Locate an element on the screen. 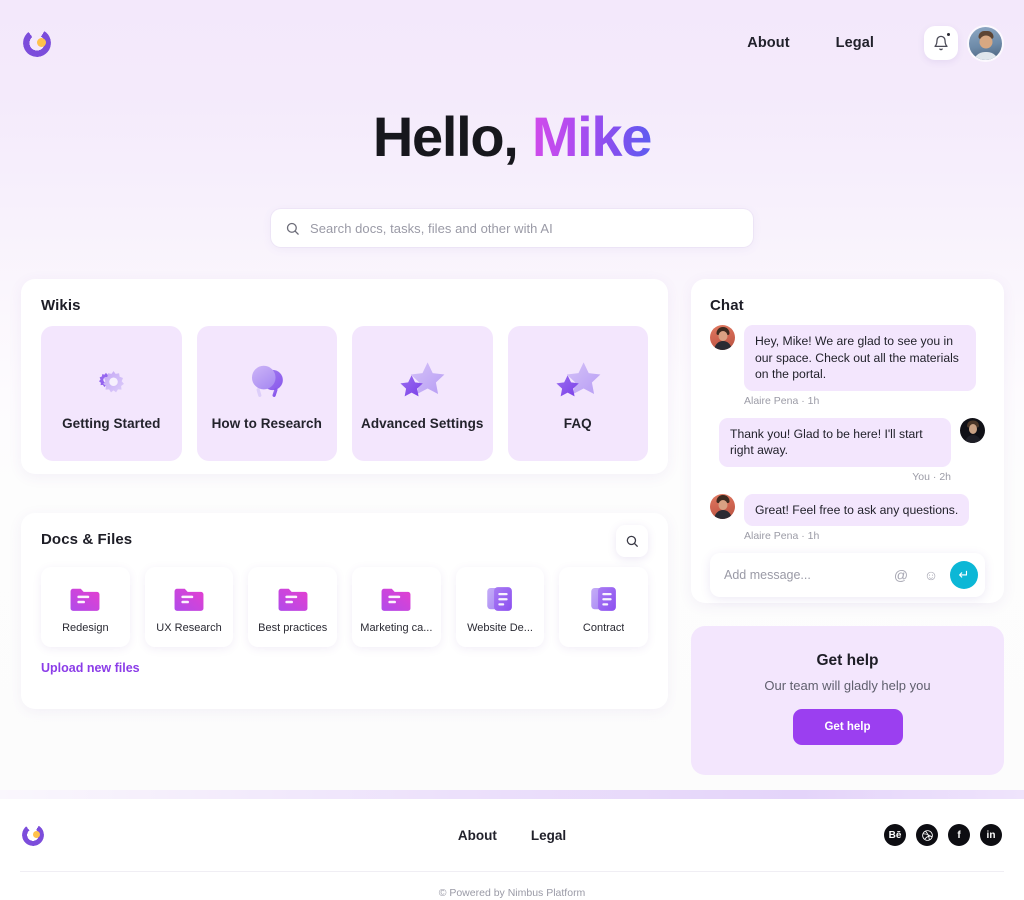 The height and width of the screenshot is (900, 1024). upload-new-files-link: Upload new files is located at coordinates (90, 668).